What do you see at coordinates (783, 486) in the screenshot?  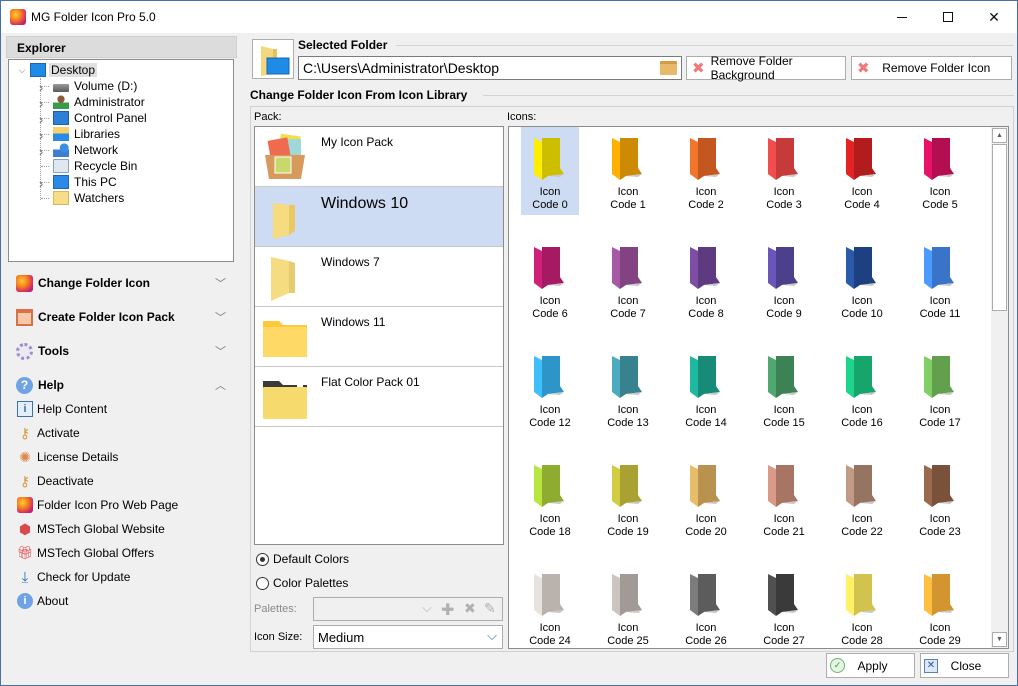 I see `folder-icon` at bounding box center [783, 486].